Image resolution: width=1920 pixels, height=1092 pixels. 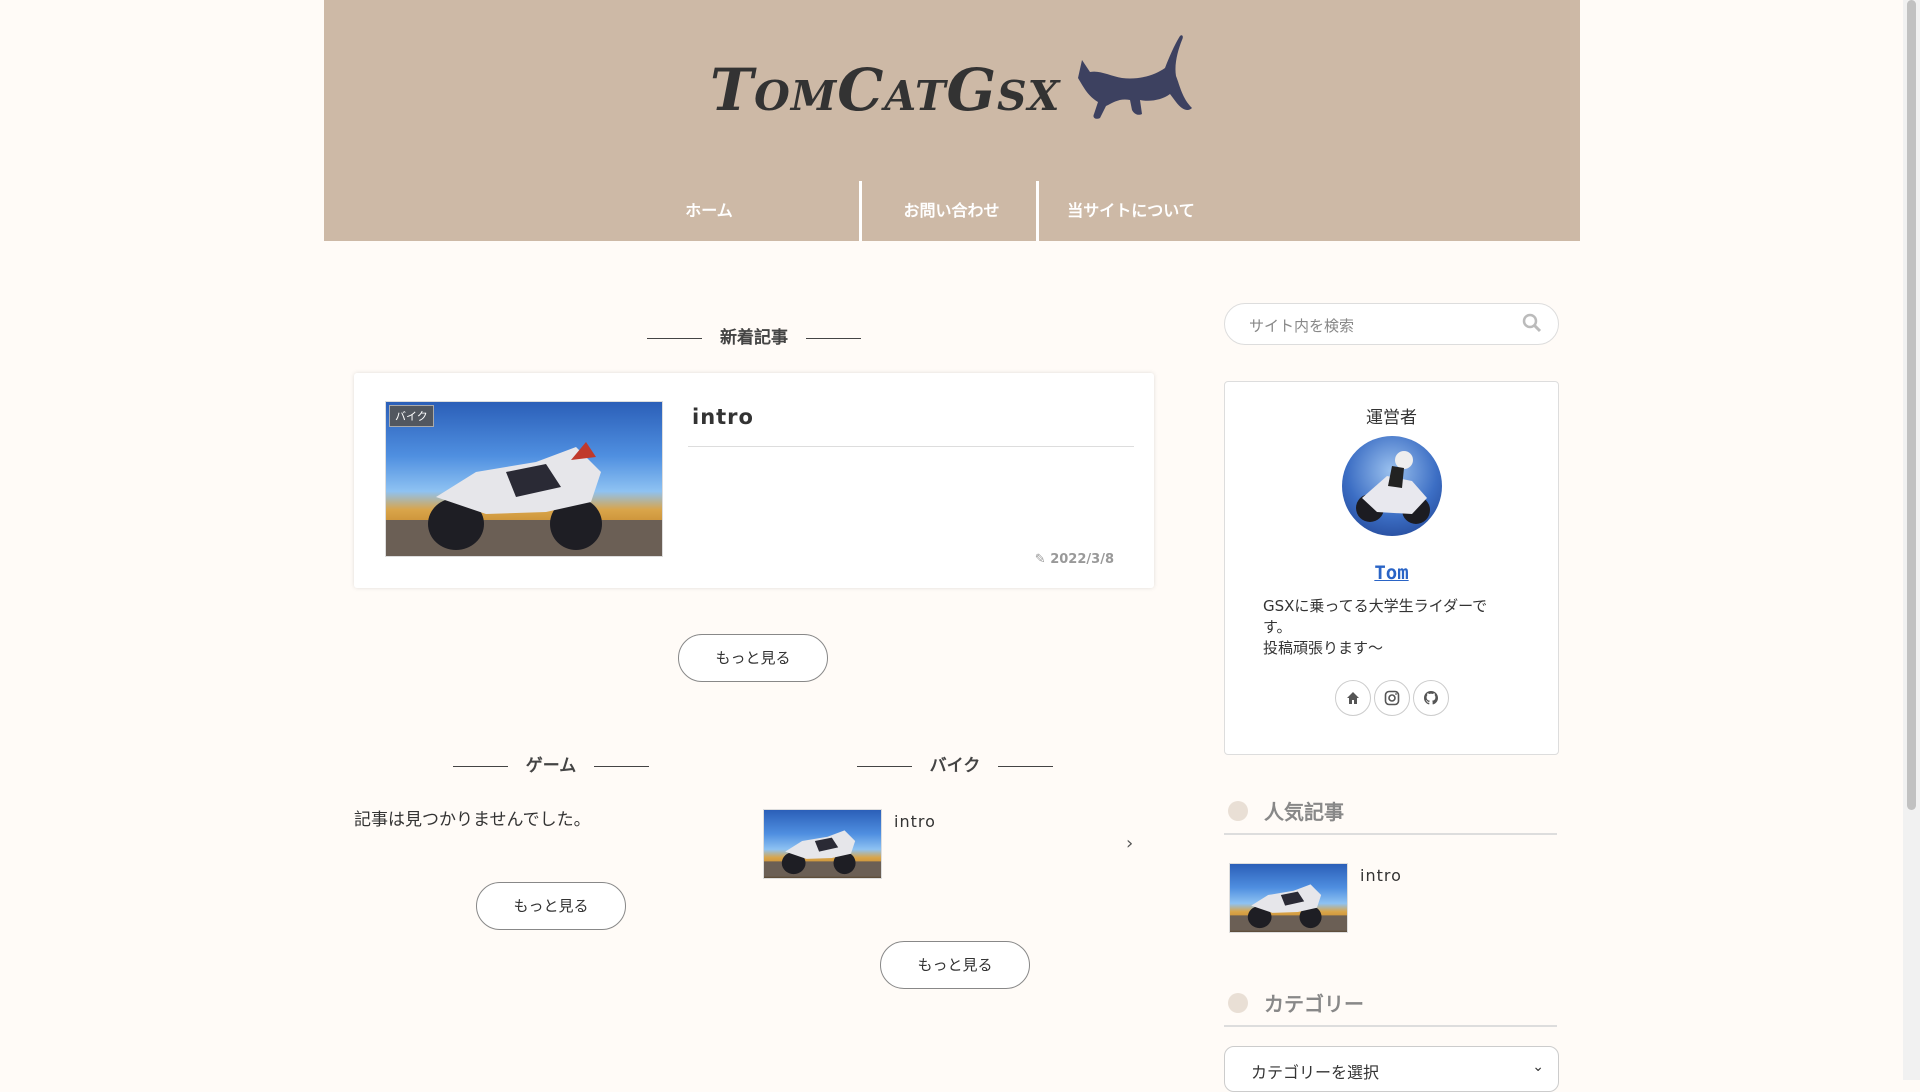 I want to click on github-social-button, so click(x=1431, y=698).